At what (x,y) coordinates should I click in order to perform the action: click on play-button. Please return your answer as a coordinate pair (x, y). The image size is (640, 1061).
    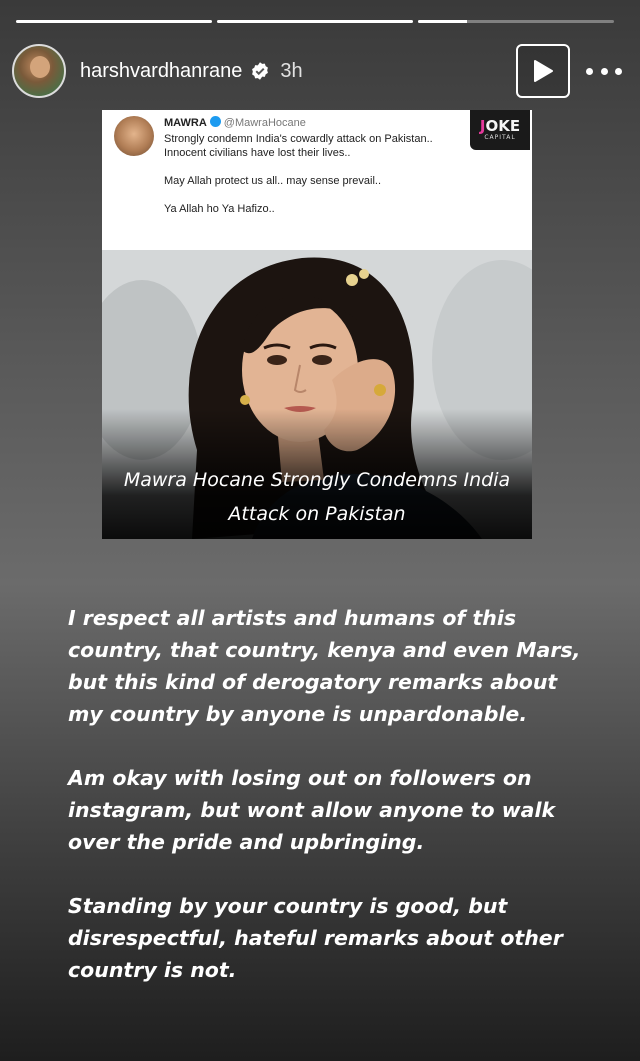
    Looking at the image, I should click on (543, 71).